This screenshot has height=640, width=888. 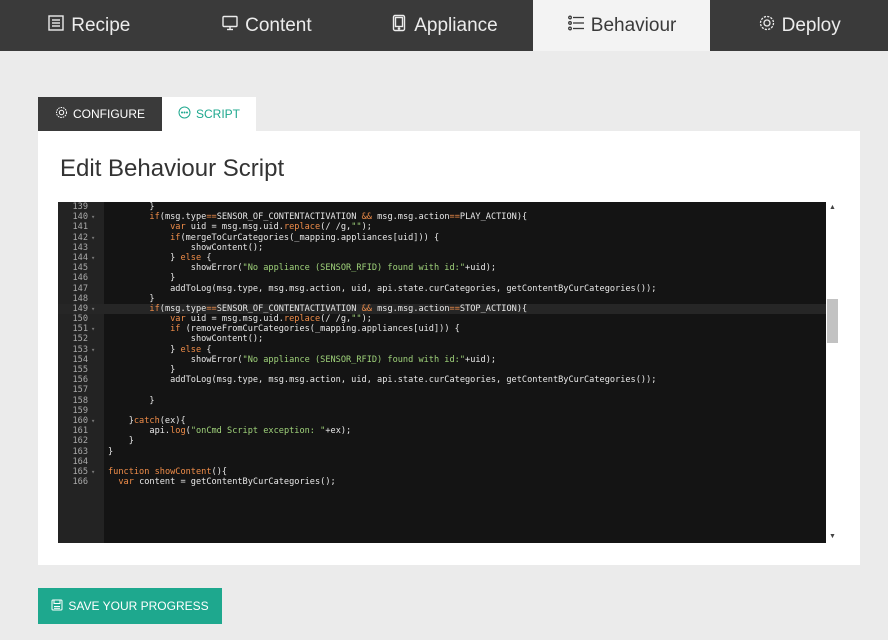 What do you see at coordinates (442, 207) in the screenshot?
I see `code-line: 139 }` at bounding box center [442, 207].